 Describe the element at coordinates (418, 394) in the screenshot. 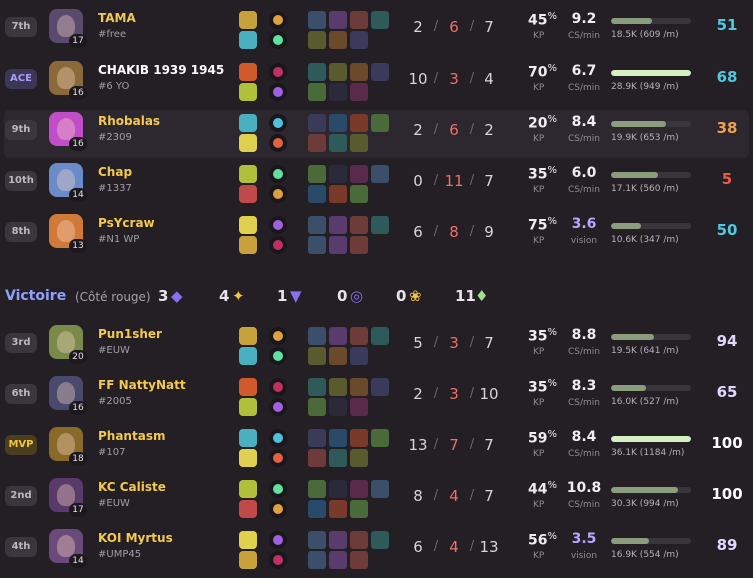

I see `kills: 2` at that location.